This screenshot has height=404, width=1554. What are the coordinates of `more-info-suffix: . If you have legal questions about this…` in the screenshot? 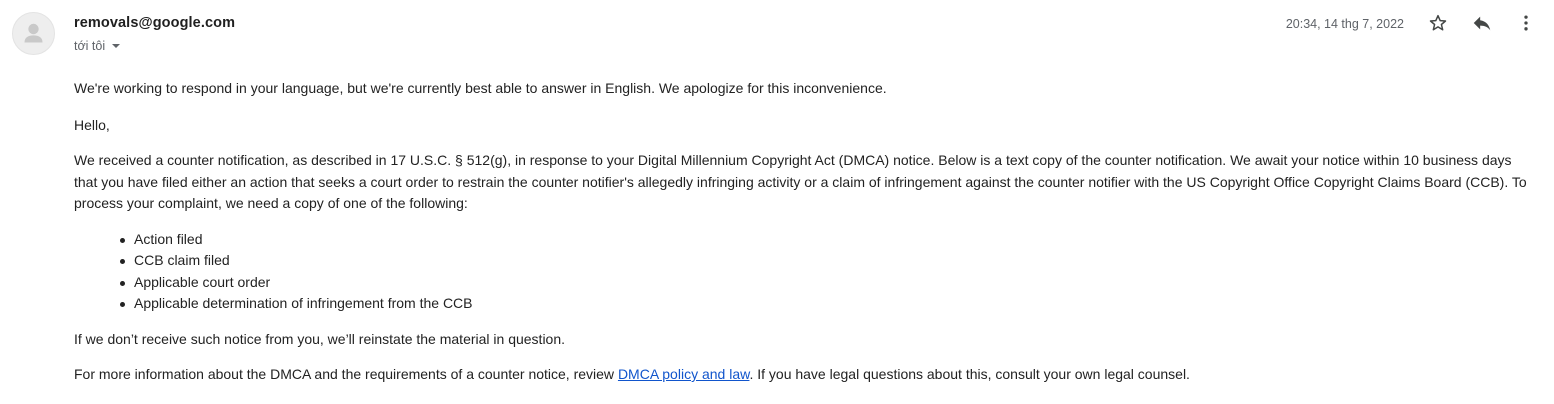 It's located at (969, 374).